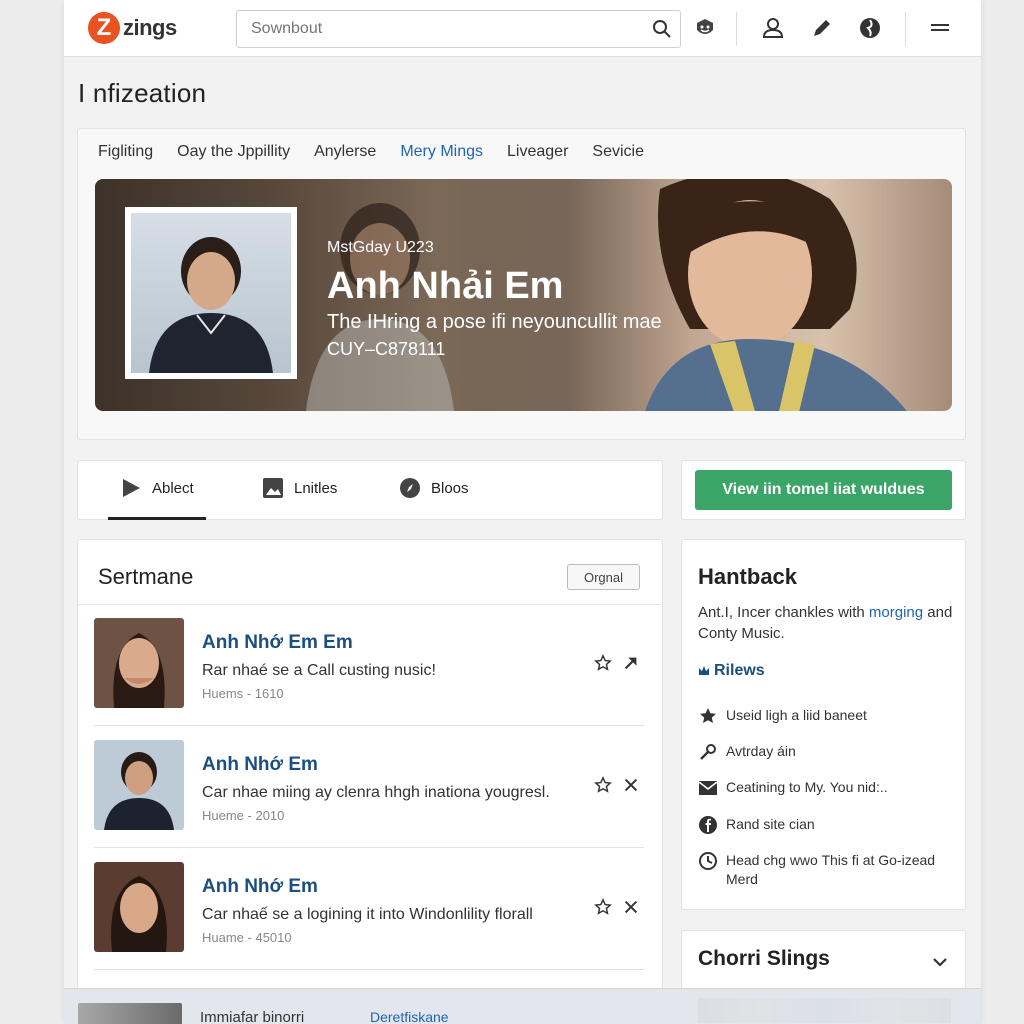 This screenshot has height=1024, width=1024. What do you see at coordinates (705, 28) in the screenshot?
I see `shield-icon` at bounding box center [705, 28].